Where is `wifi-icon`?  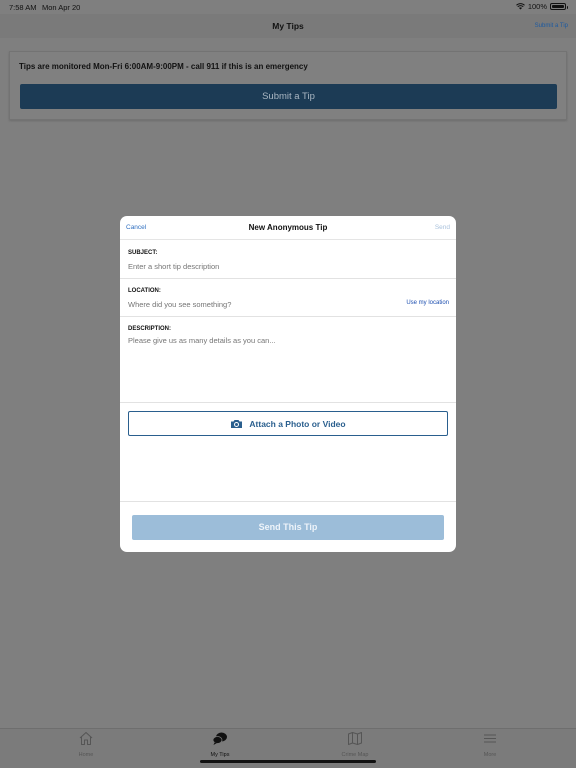
wifi-icon is located at coordinates (520, 6).